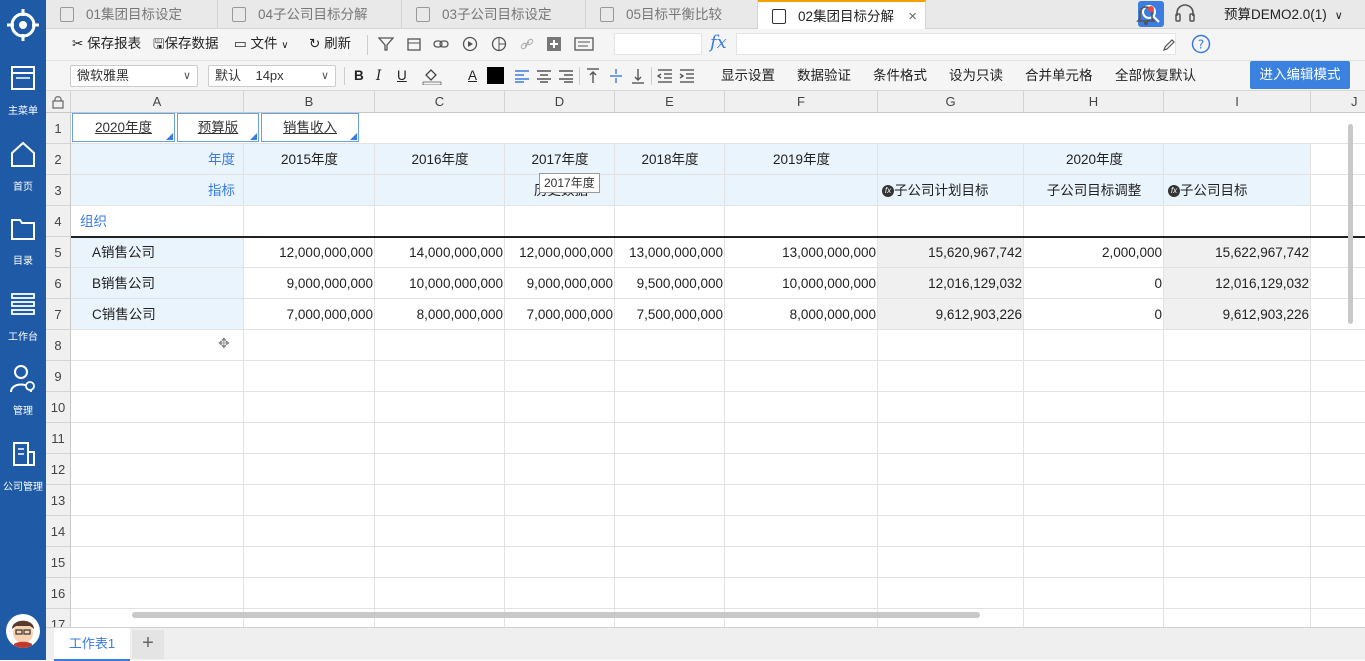  I want to click on row-header: 12, so click(58, 469).